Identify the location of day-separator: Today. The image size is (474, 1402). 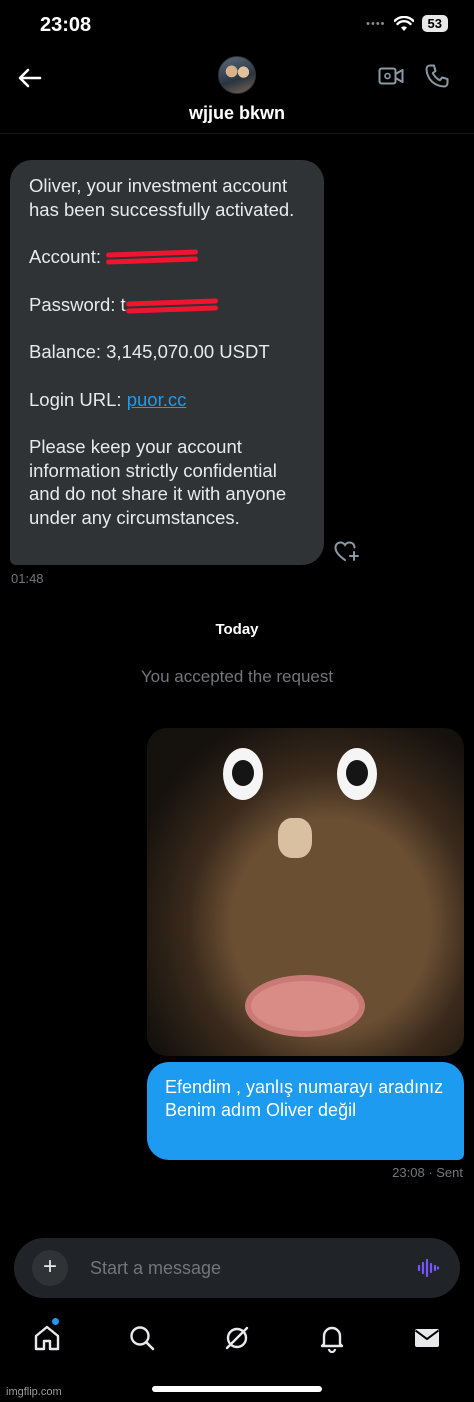
(237, 629).